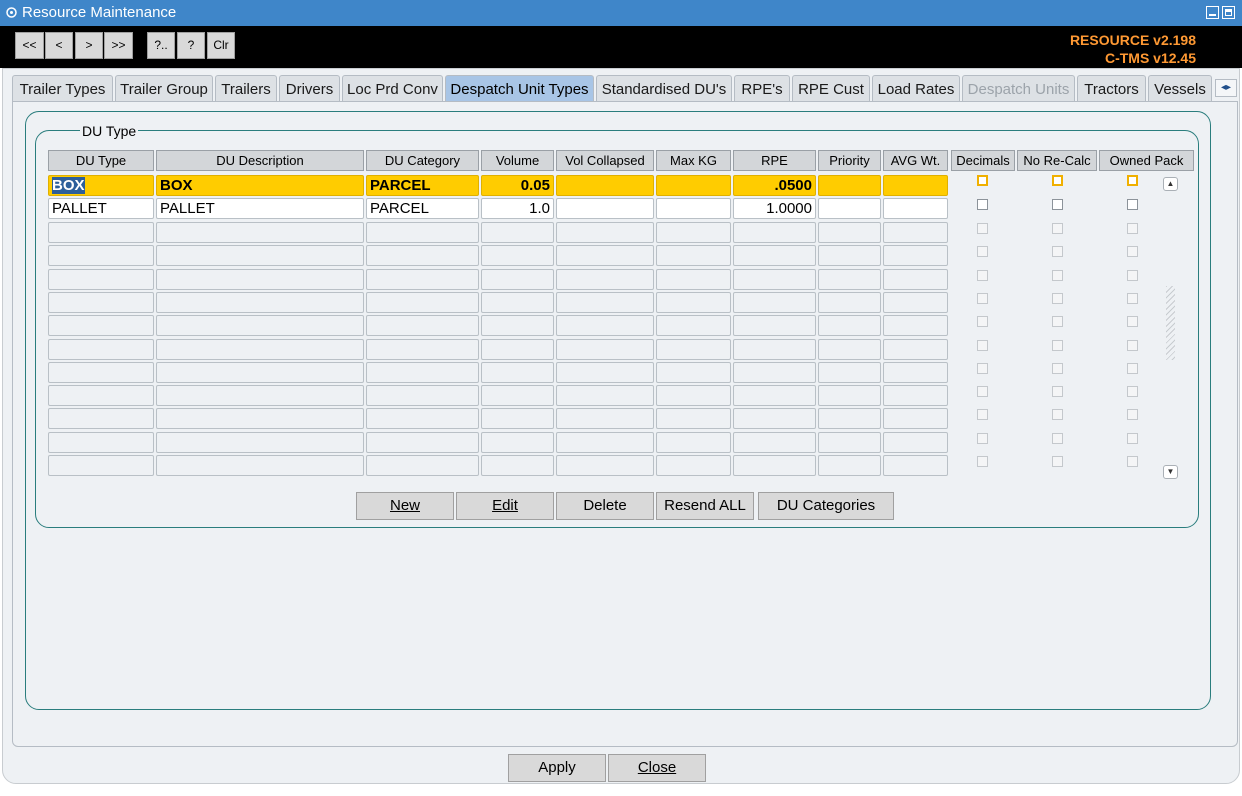 Image resolution: width=1242 pixels, height=796 pixels. What do you see at coordinates (517, 160) in the screenshot?
I see `col-volume: Volume` at bounding box center [517, 160].